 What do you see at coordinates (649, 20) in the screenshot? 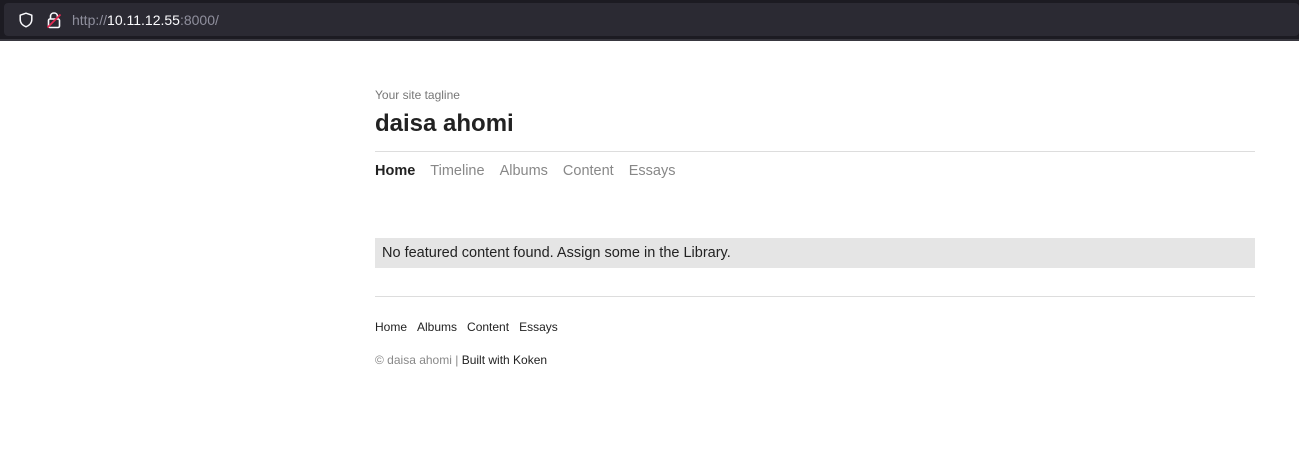
I see `browser-toolbar: http://10.11.12.55:8000/` at bounding box center [649, 20].